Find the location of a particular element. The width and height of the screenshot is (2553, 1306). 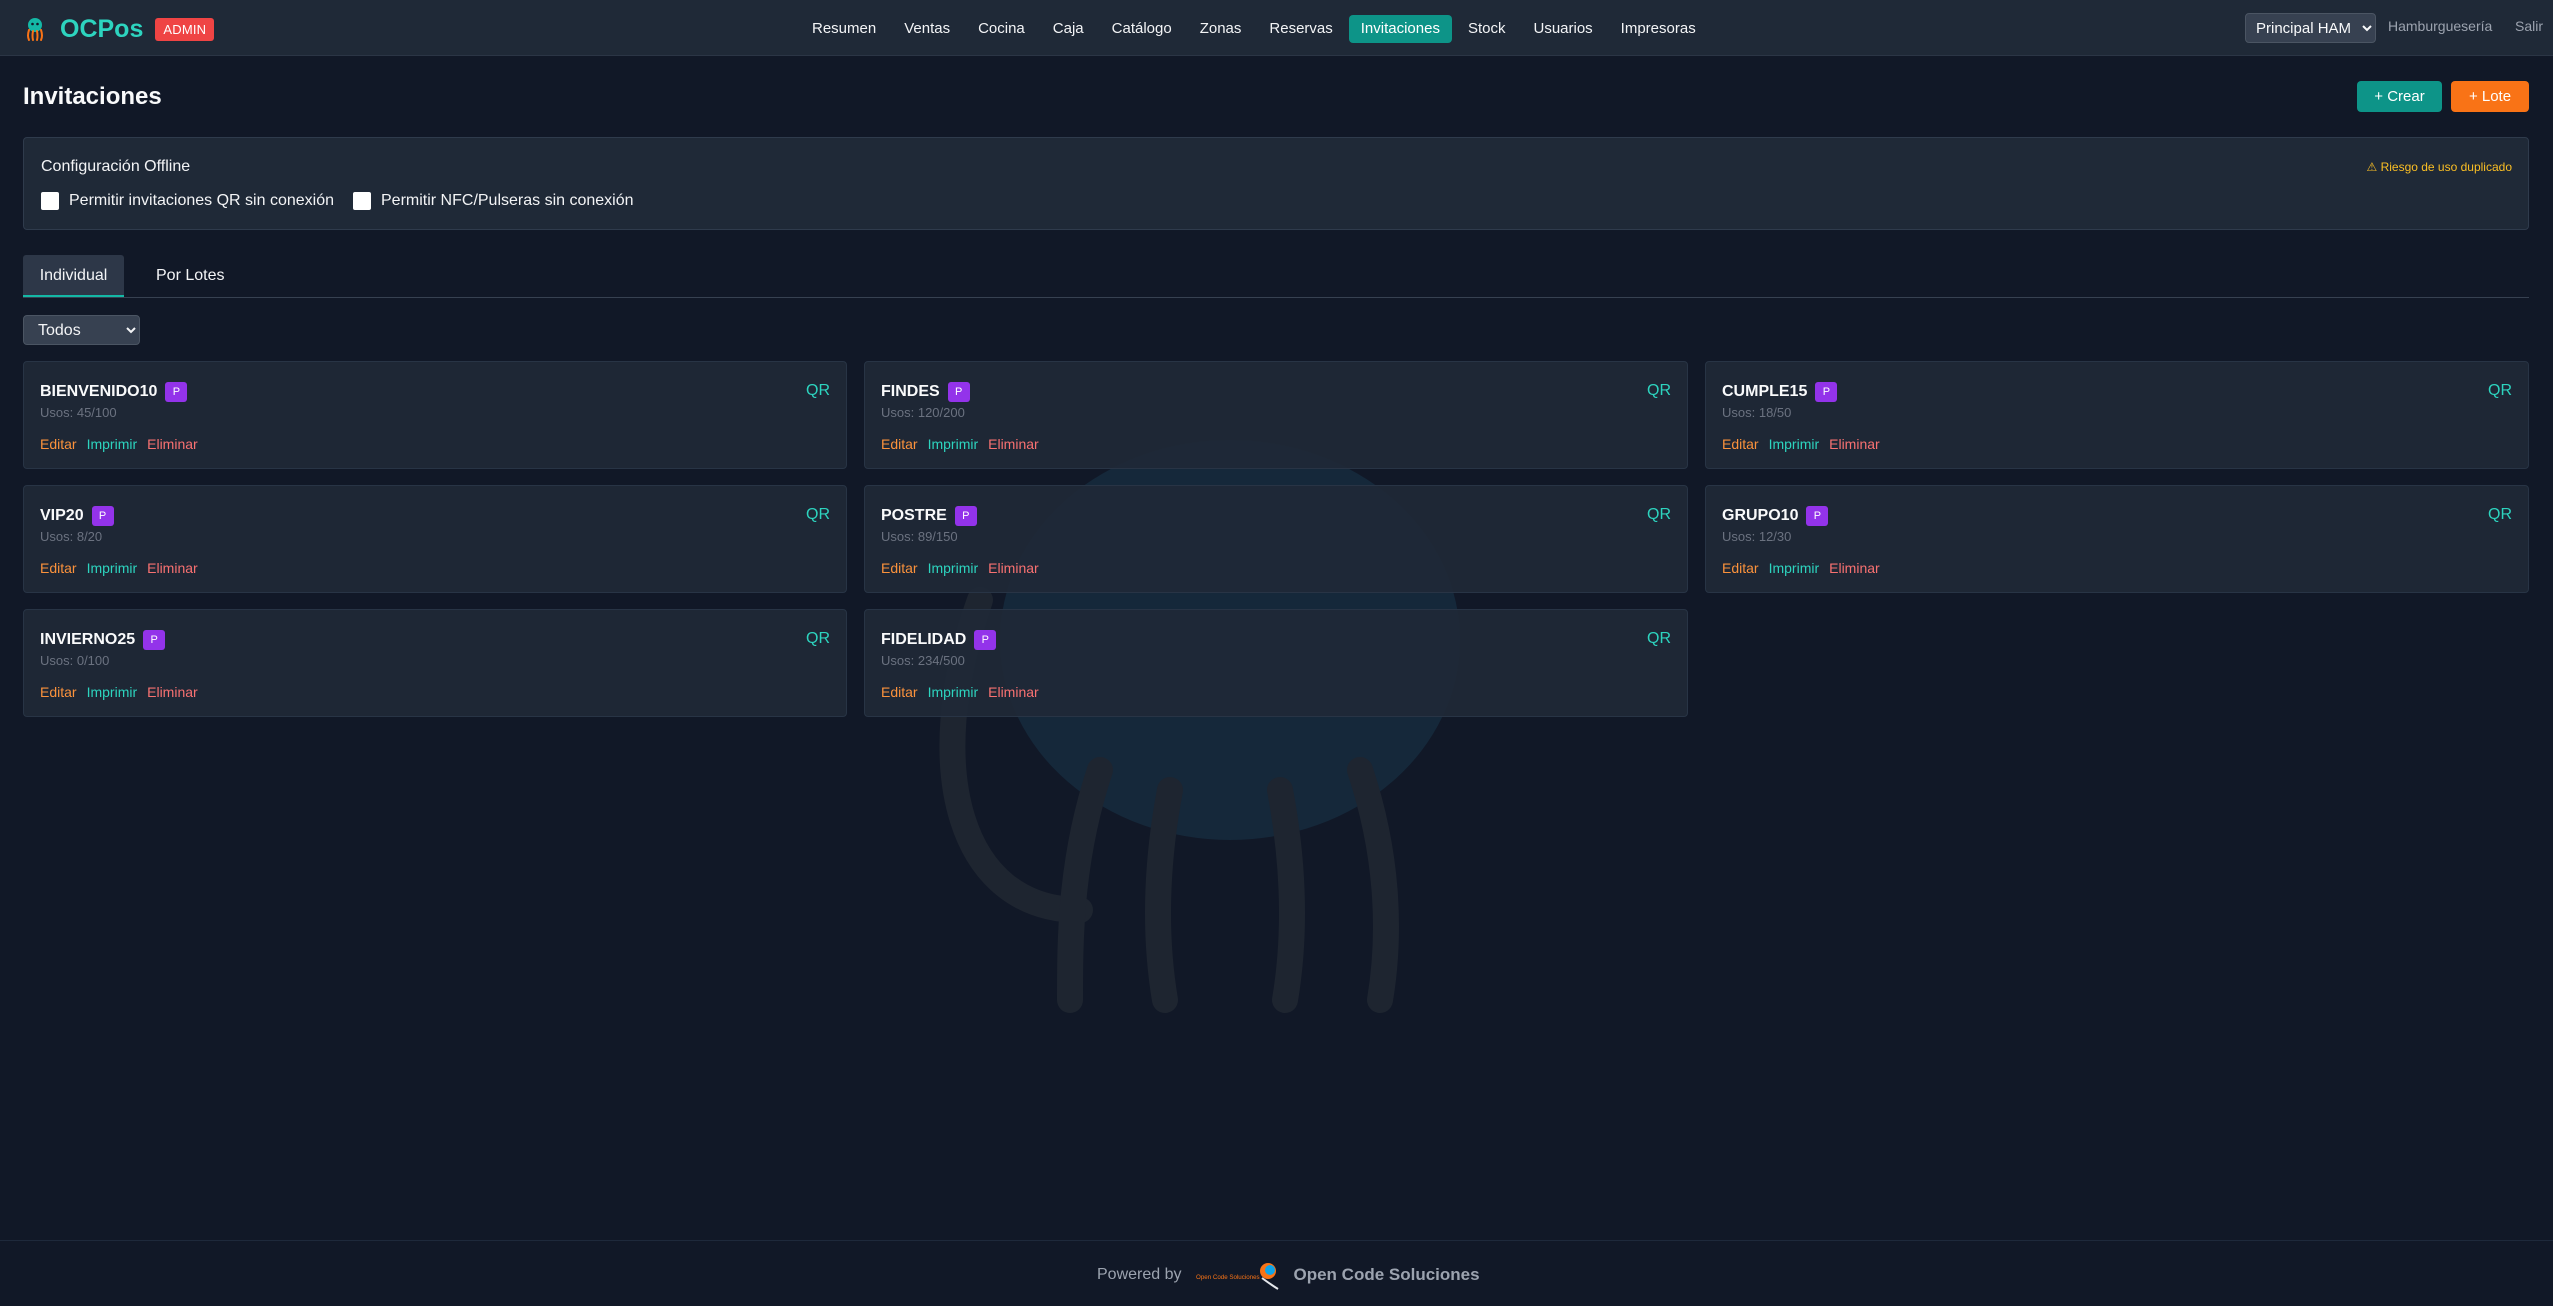

footer-logo-text: Open Code Soluciones is located at coordinates (1228, 1277).